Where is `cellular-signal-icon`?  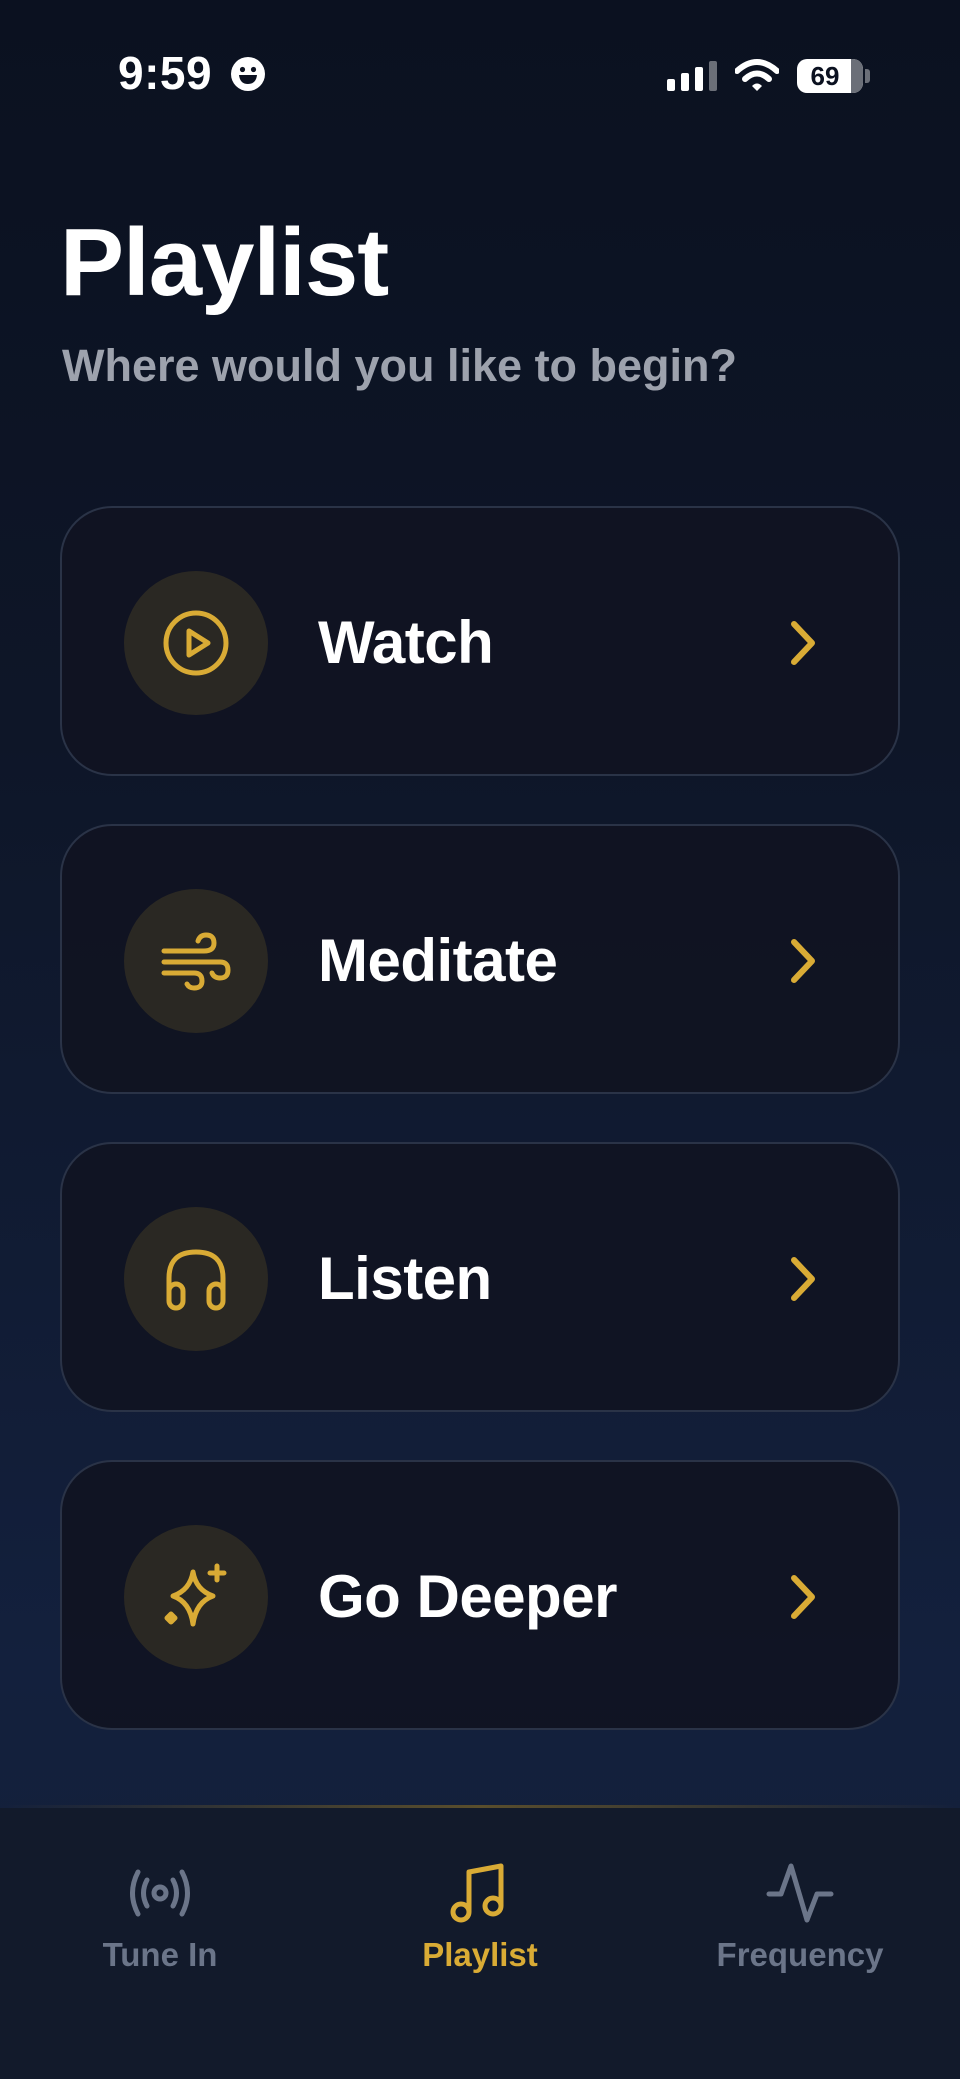 cellular-signal-icon is located at coordinates (692, 76).